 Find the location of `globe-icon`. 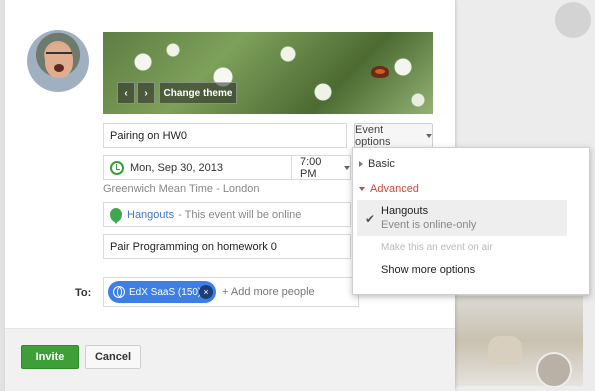

globe-icon is located at coordinates (119, 292).